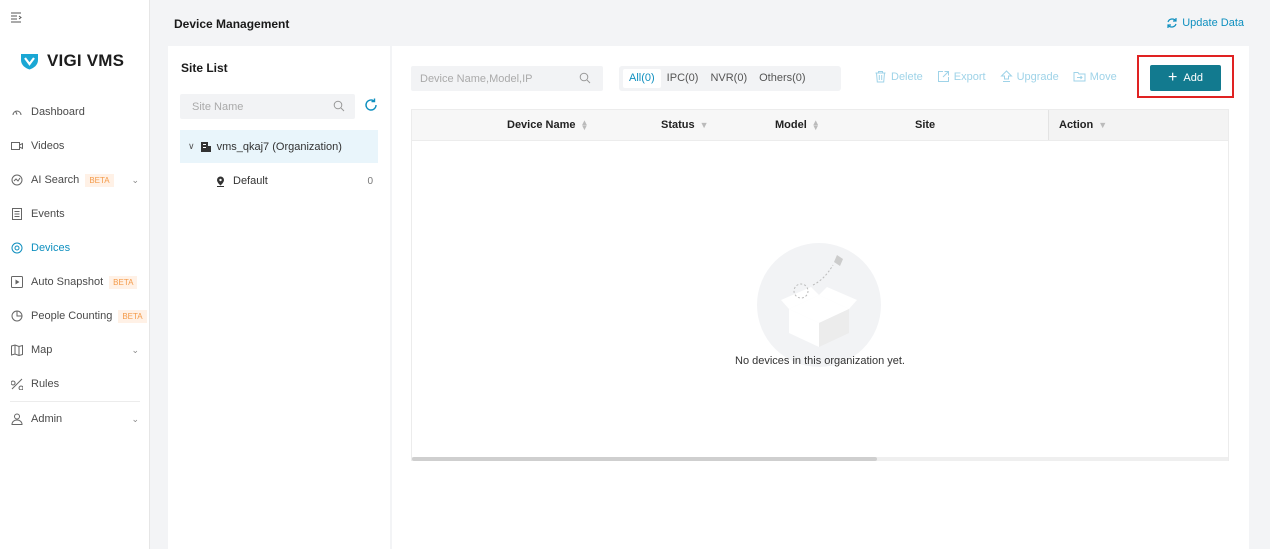 This screenshot has width=1270, height=549. Describe the element at coordinates (205, 146) in the screenshot. I see `building-icon` at that location.